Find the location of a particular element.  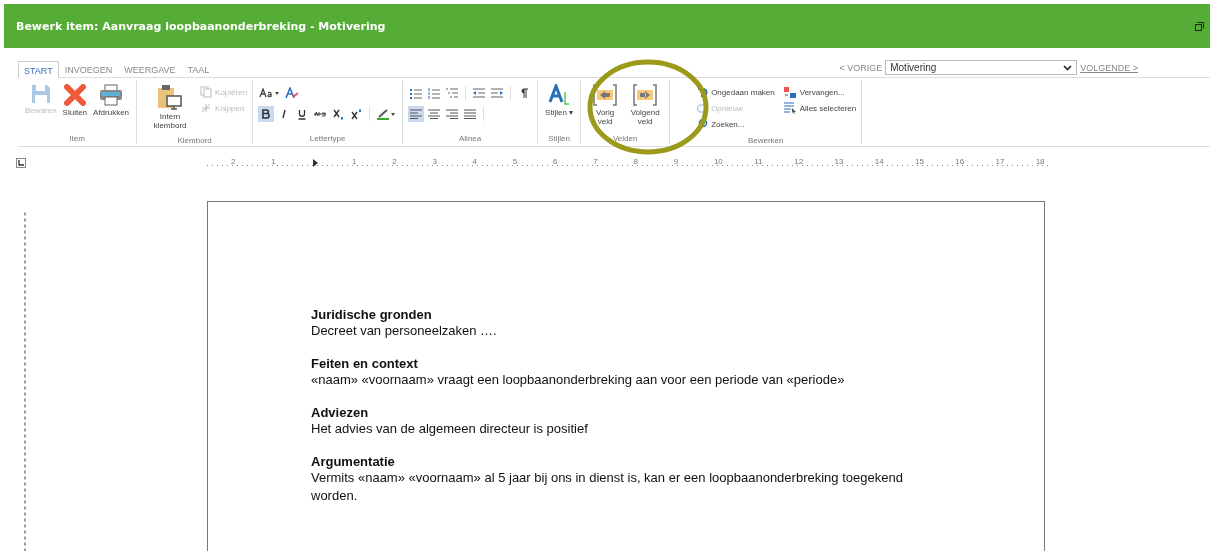

section-heading: Feiten en context is located at coordinates (365, 363).